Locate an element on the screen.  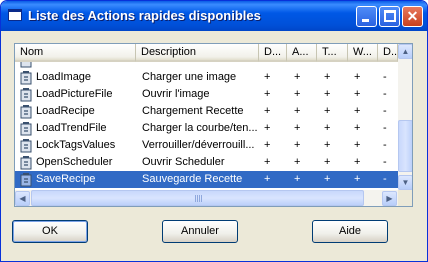
cancel-button: Annuler is located at coordinates (200, 231).